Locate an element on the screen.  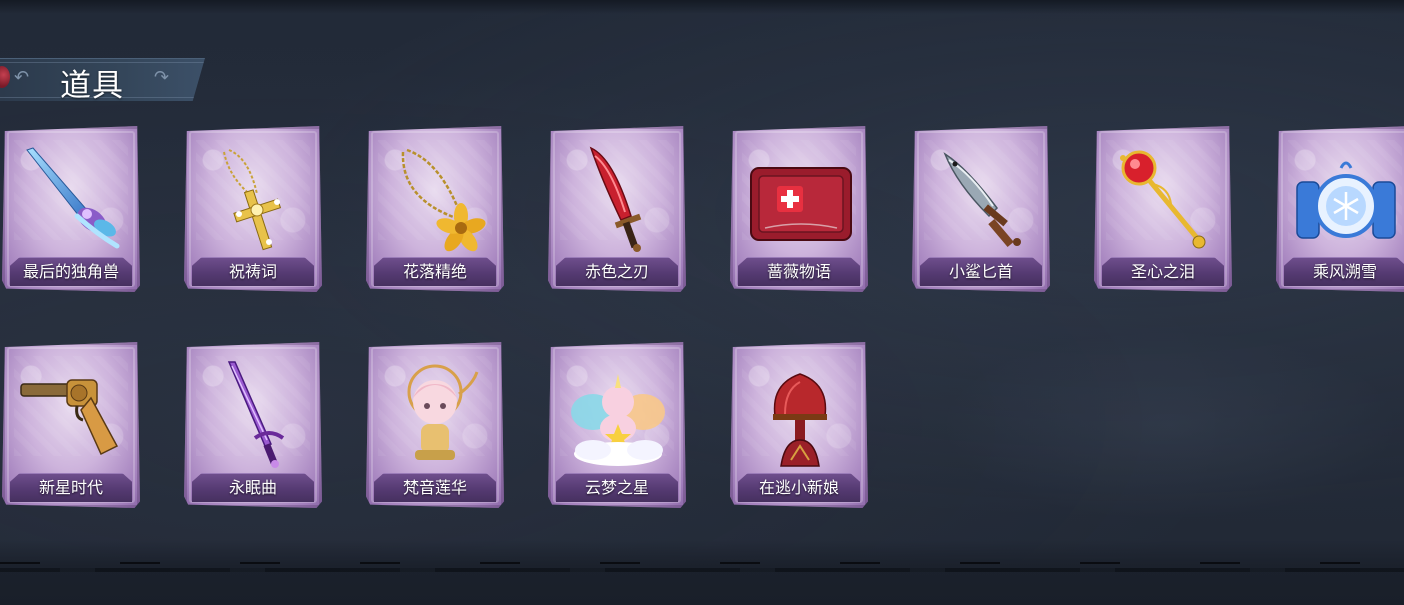
item-card-9: 永眠曲 is located at coordinates (253, 425).